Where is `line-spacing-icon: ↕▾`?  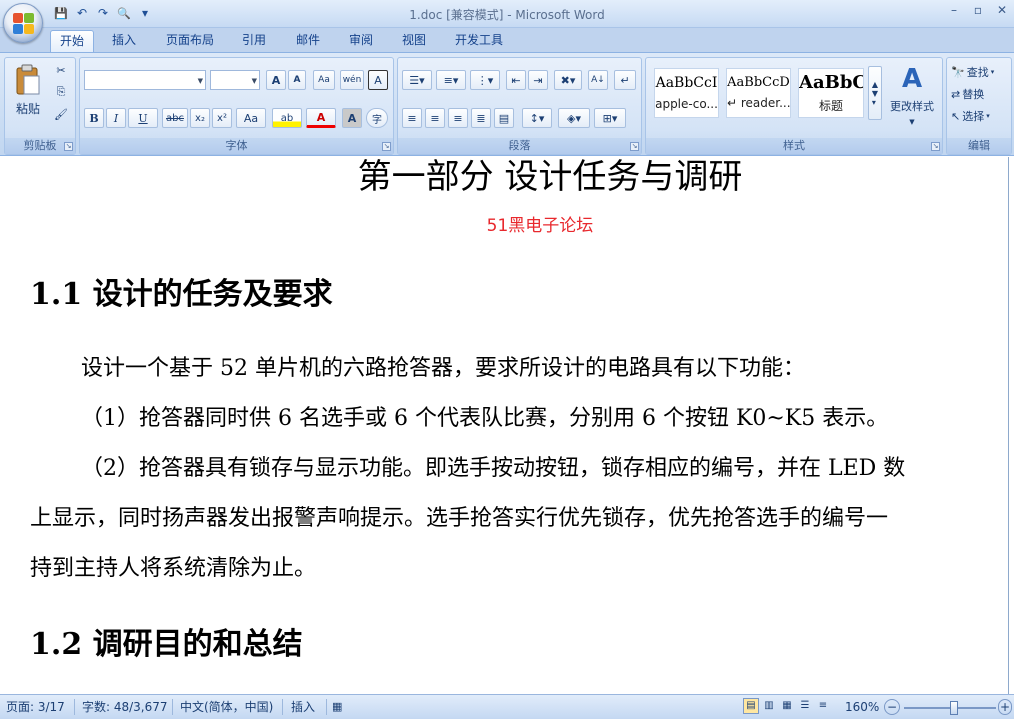 line-spacing-icon: ↕▾ is located at coordinates (537, 118).